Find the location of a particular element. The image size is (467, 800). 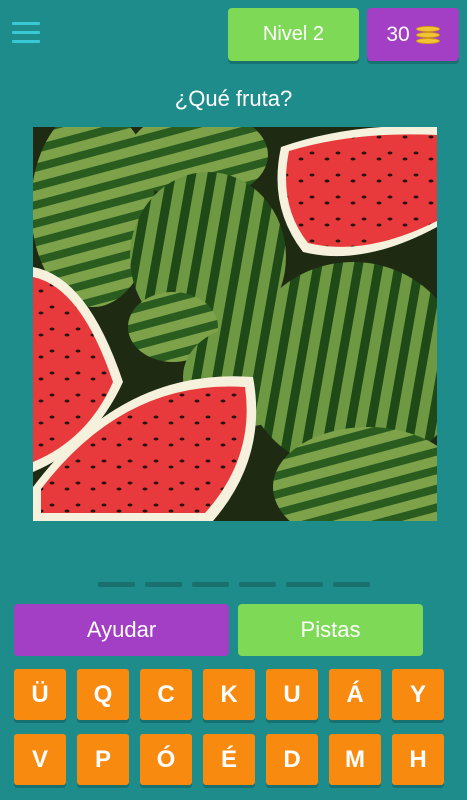

letter-key: Ü is located at coordinates (40, 694).